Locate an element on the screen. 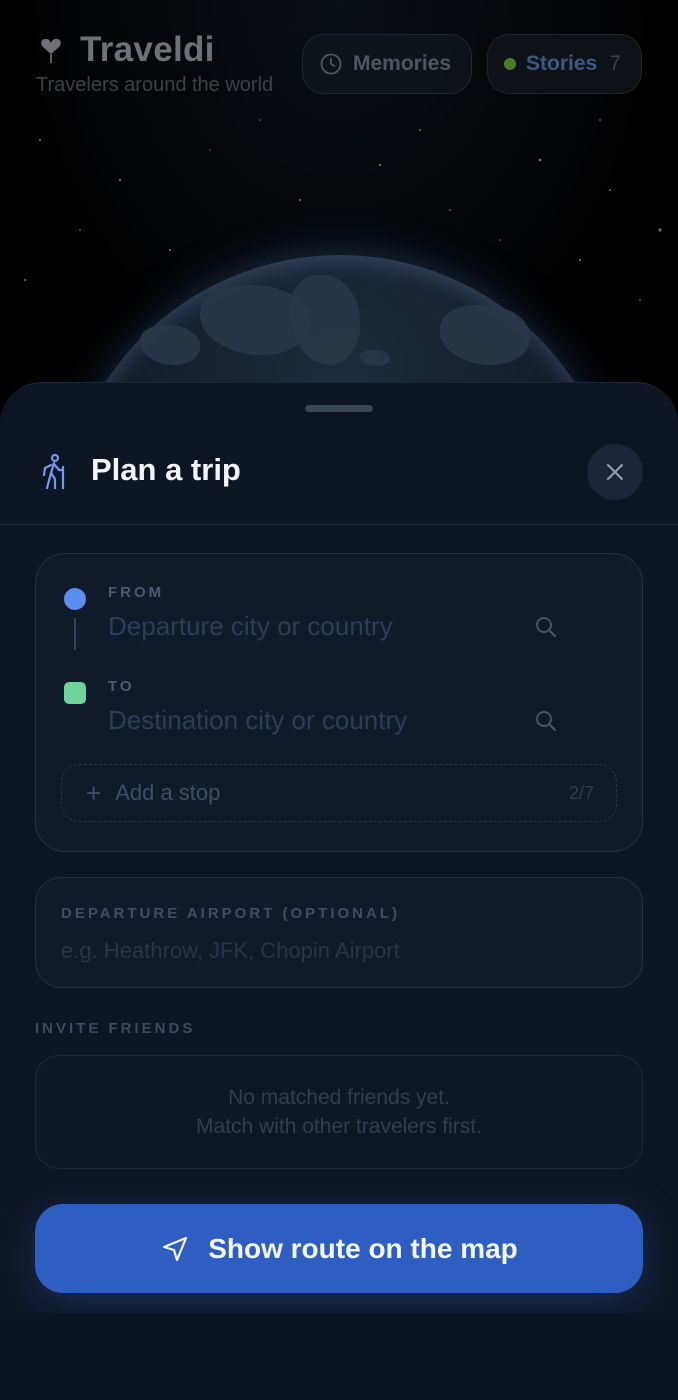 This screenshot has width=678, height=1400. empty-message-line1: No matched friends yet. is located at coordinates (339, 1097).